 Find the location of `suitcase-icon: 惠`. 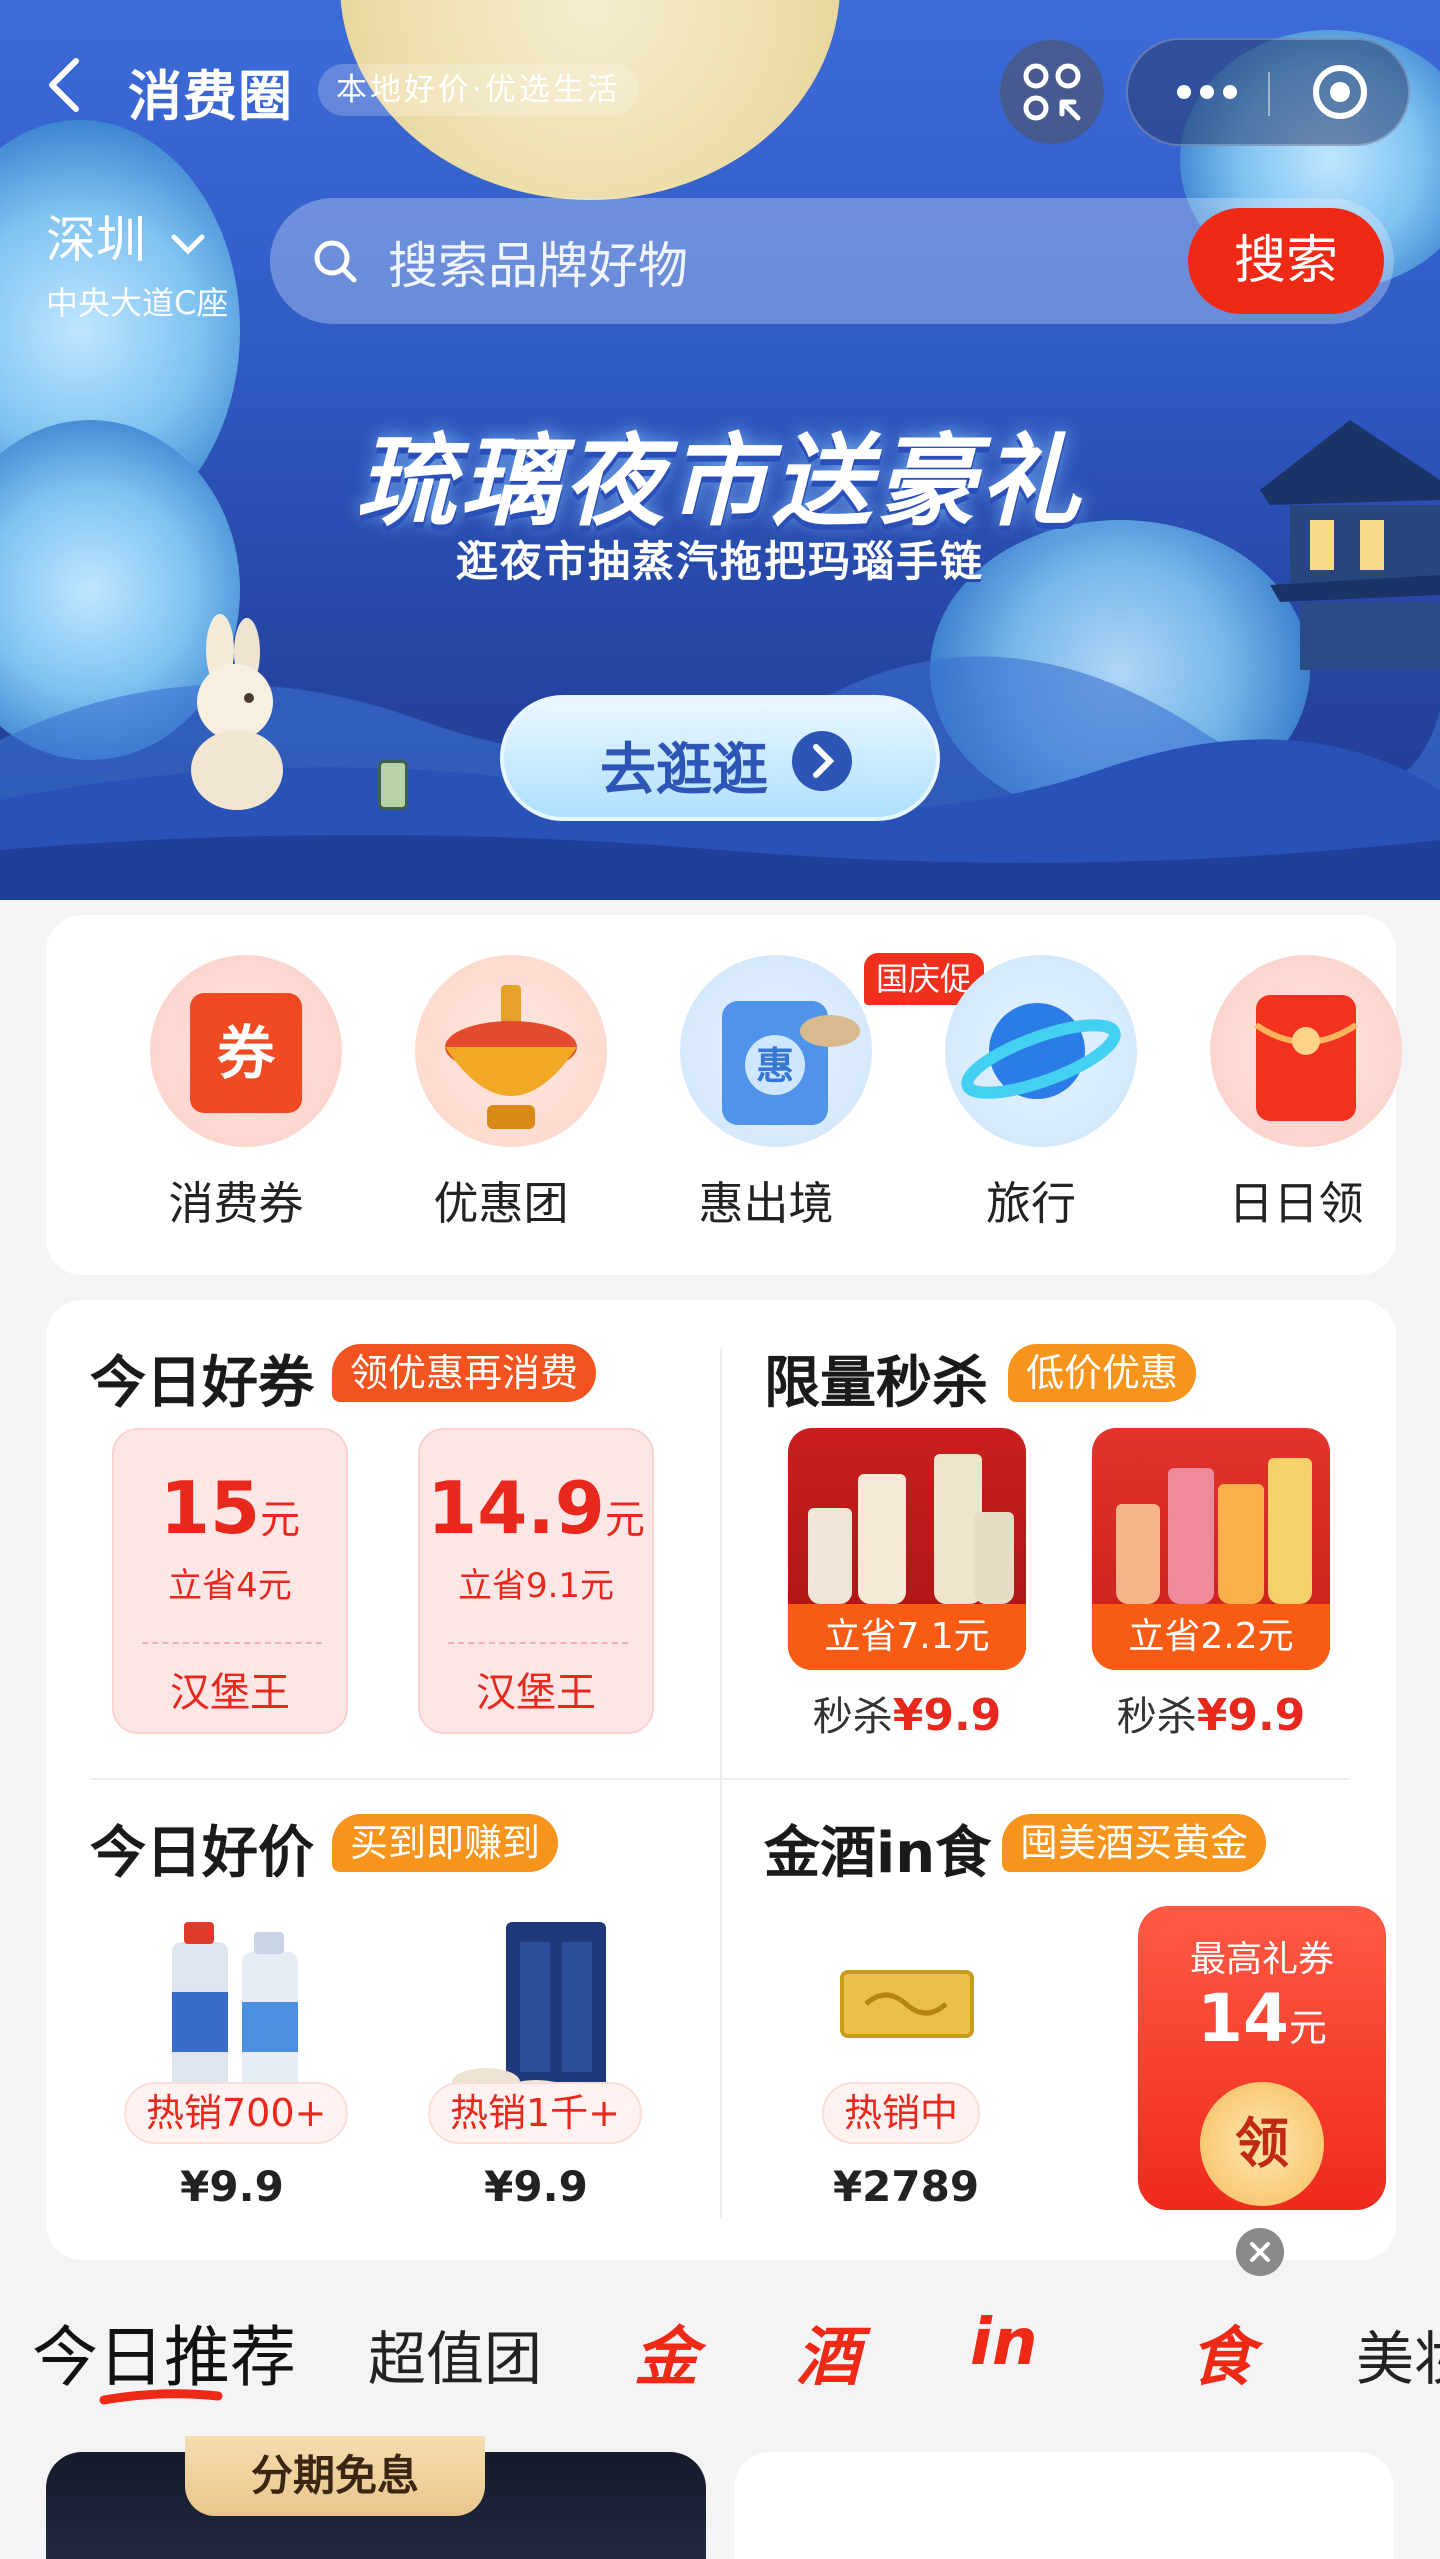

suitcase-icon: 惠 is located at coordinates (776, 1051).